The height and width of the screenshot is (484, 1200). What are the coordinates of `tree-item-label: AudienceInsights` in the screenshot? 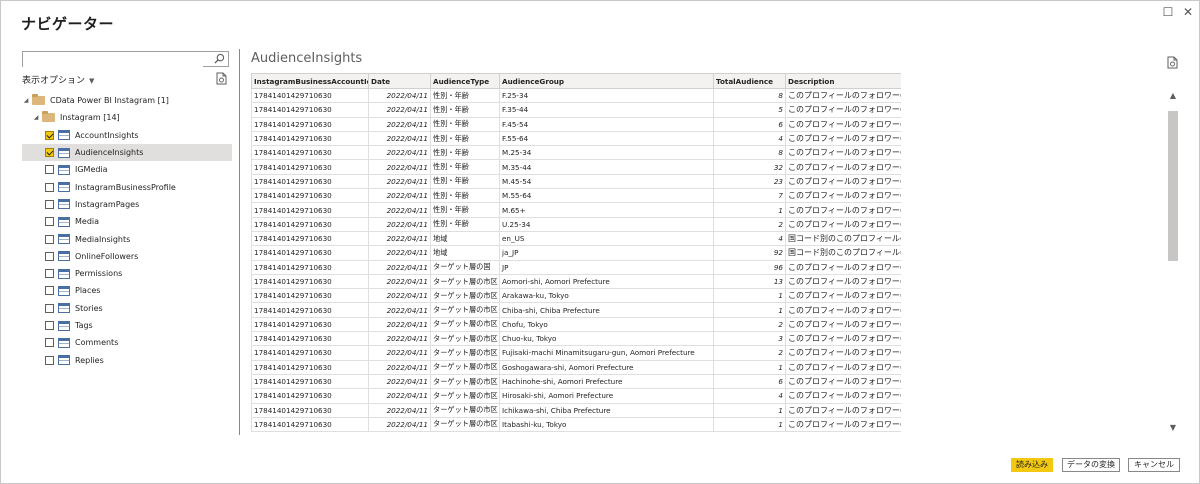 It's located at (109, 153).